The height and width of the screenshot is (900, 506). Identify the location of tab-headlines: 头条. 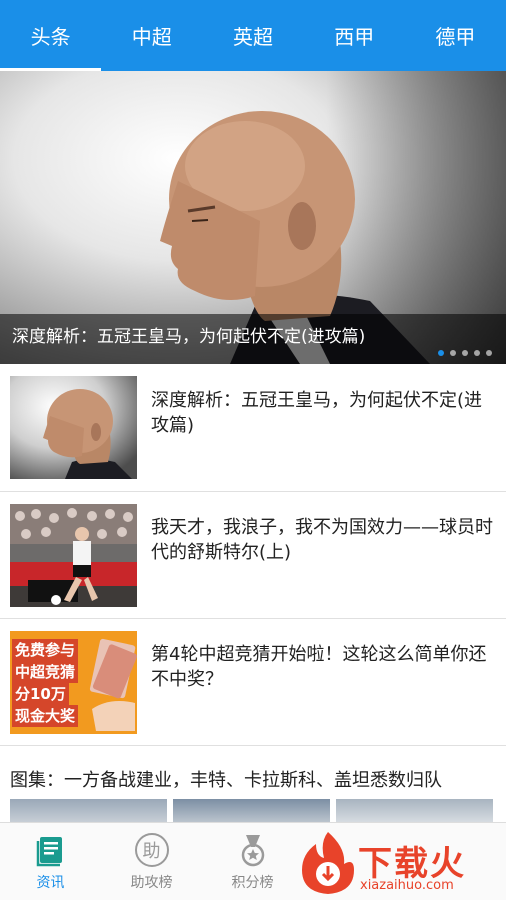
(51, 35).